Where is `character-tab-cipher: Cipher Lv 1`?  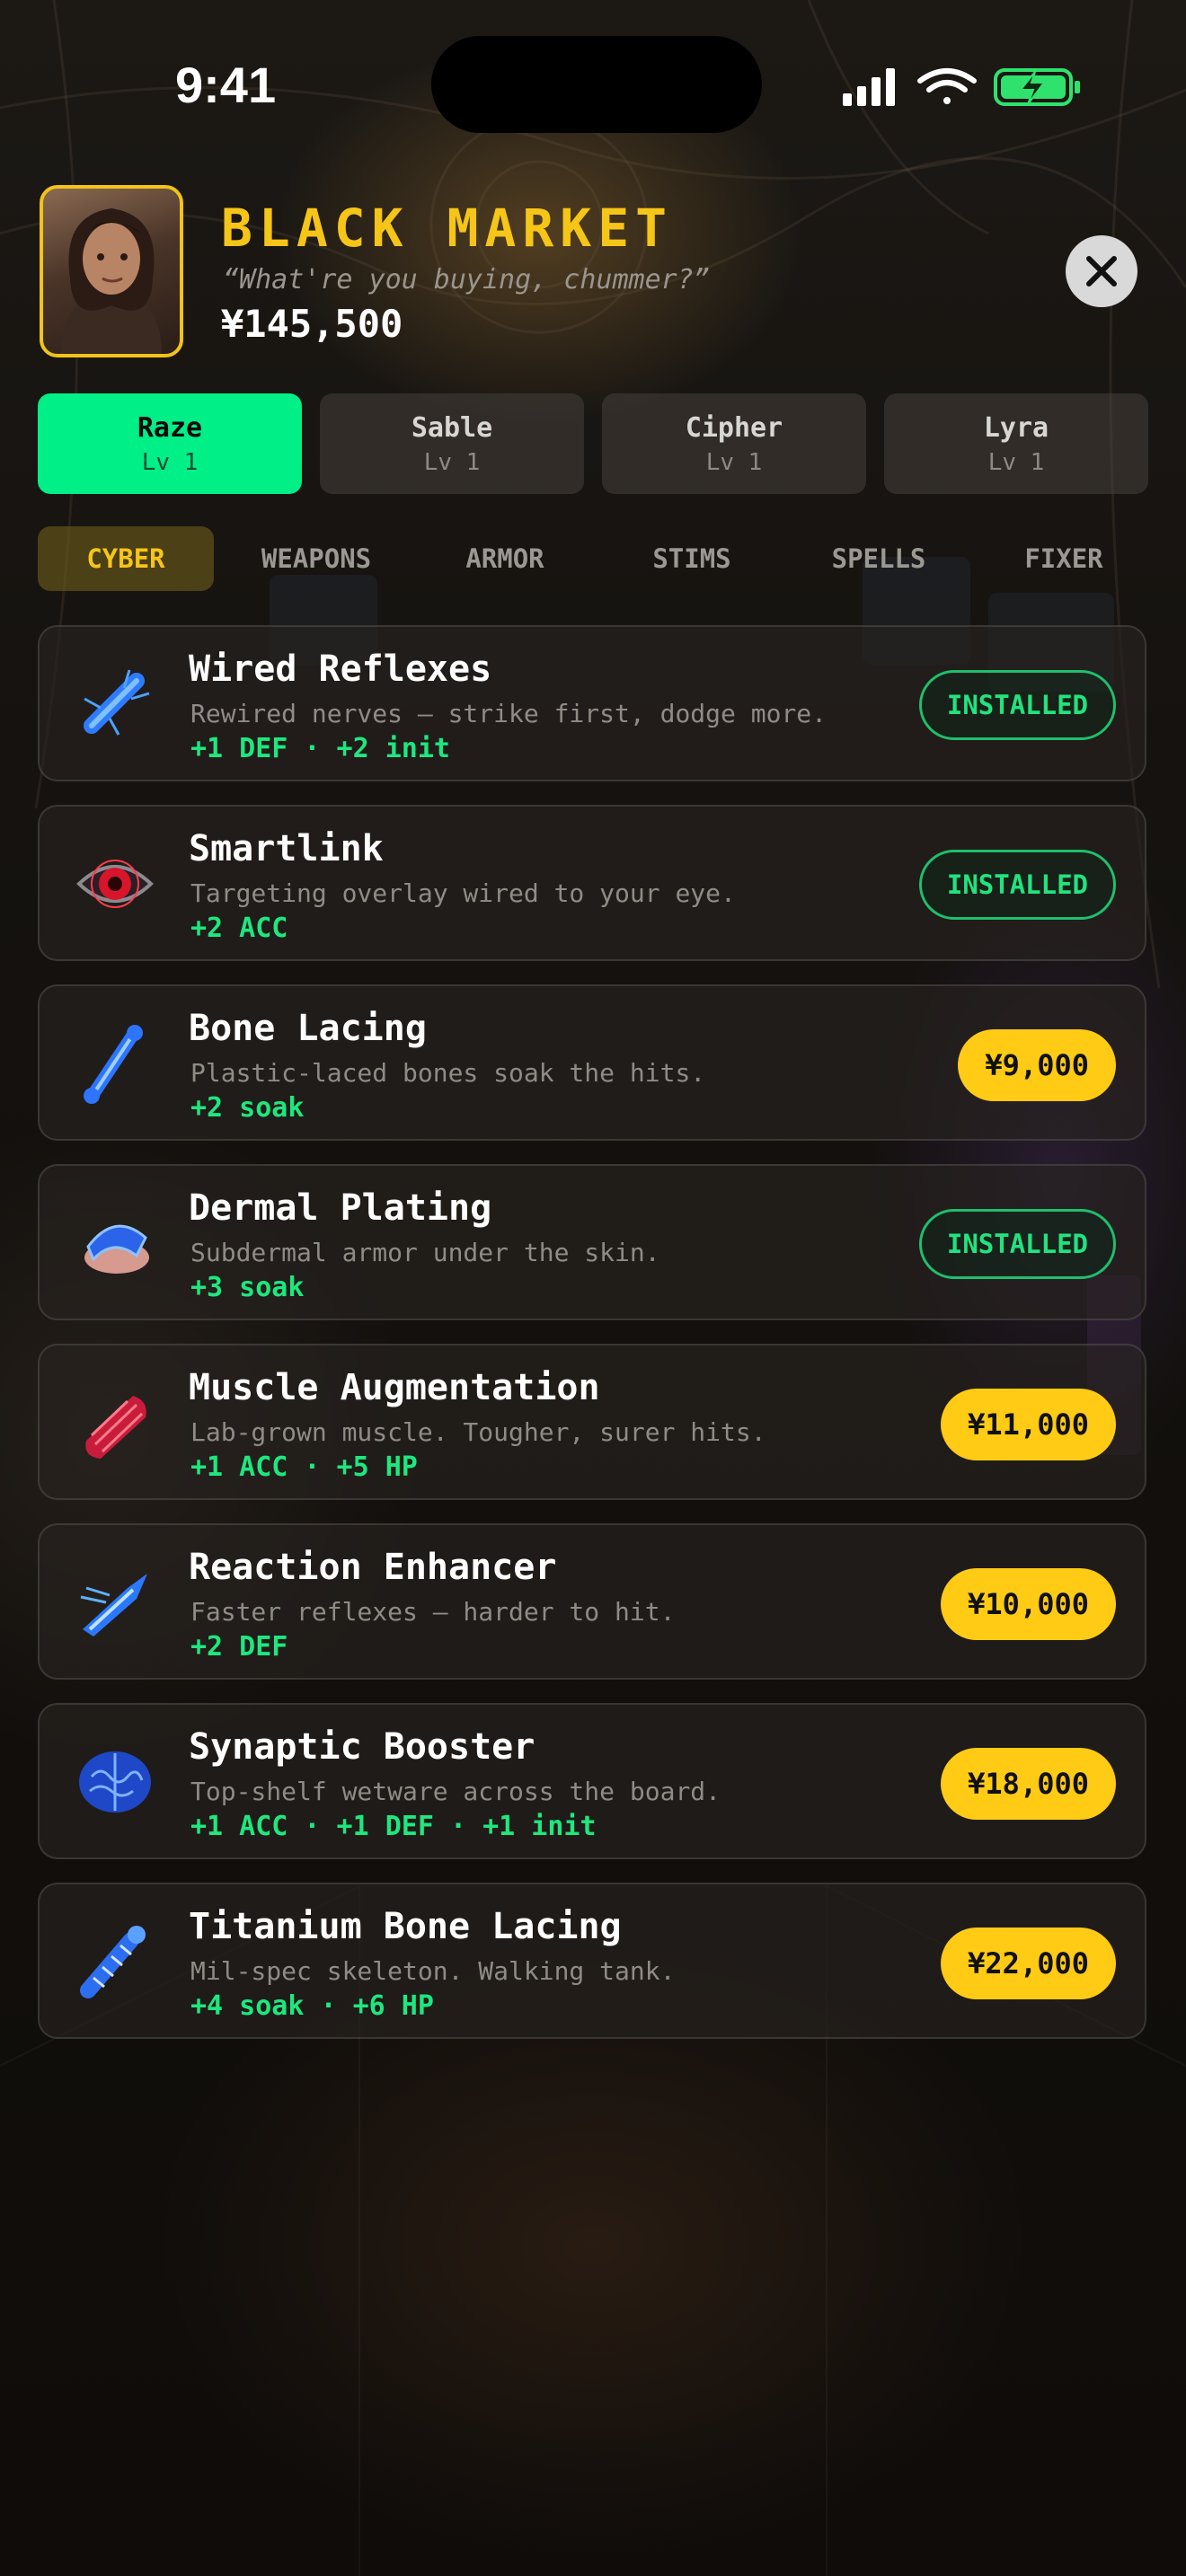 character-tab-cipher: Cipher Lv 1 is located at coordinates (734, 443).